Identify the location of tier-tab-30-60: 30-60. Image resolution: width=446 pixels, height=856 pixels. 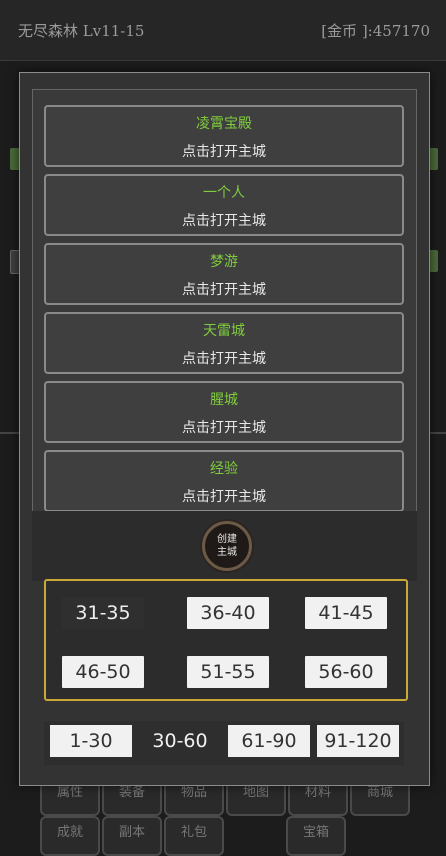
(180, 741).